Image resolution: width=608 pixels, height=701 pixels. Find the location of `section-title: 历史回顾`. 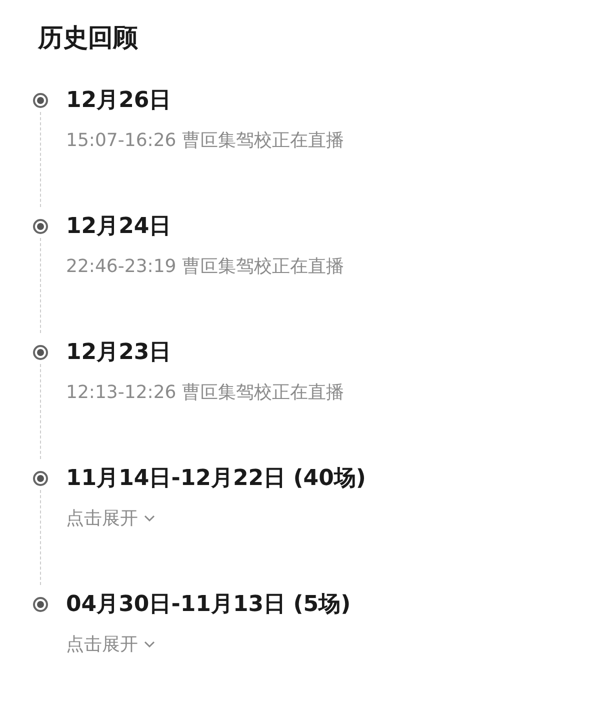

section-title: 历史回顾 is located at coordinates (88, 38).